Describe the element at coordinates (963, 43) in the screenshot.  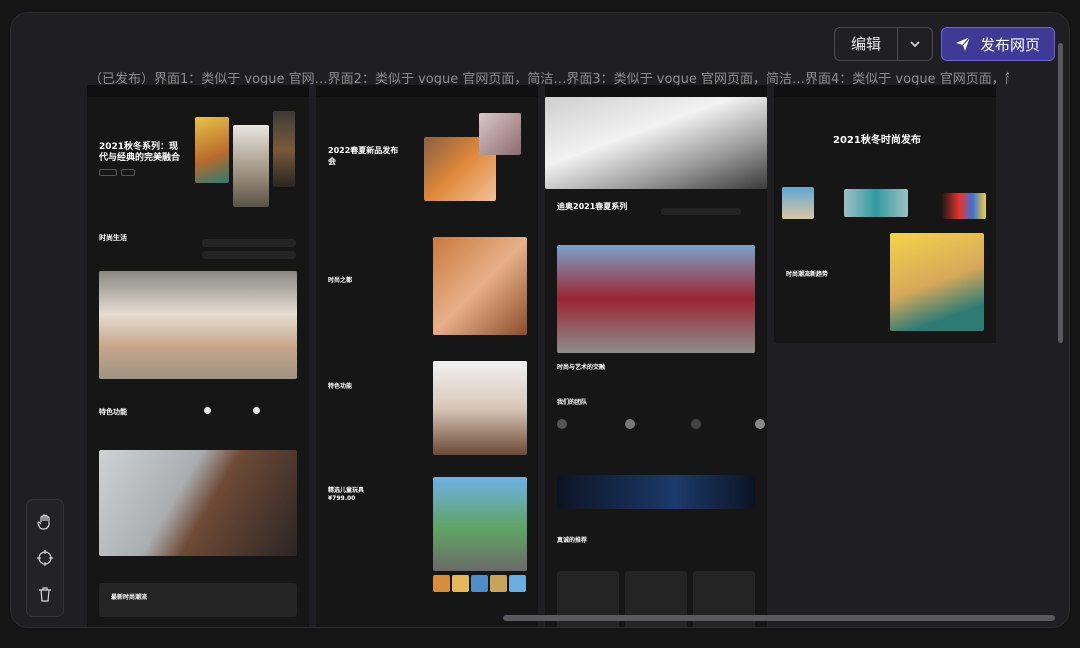
I see `send-icon` at that location.